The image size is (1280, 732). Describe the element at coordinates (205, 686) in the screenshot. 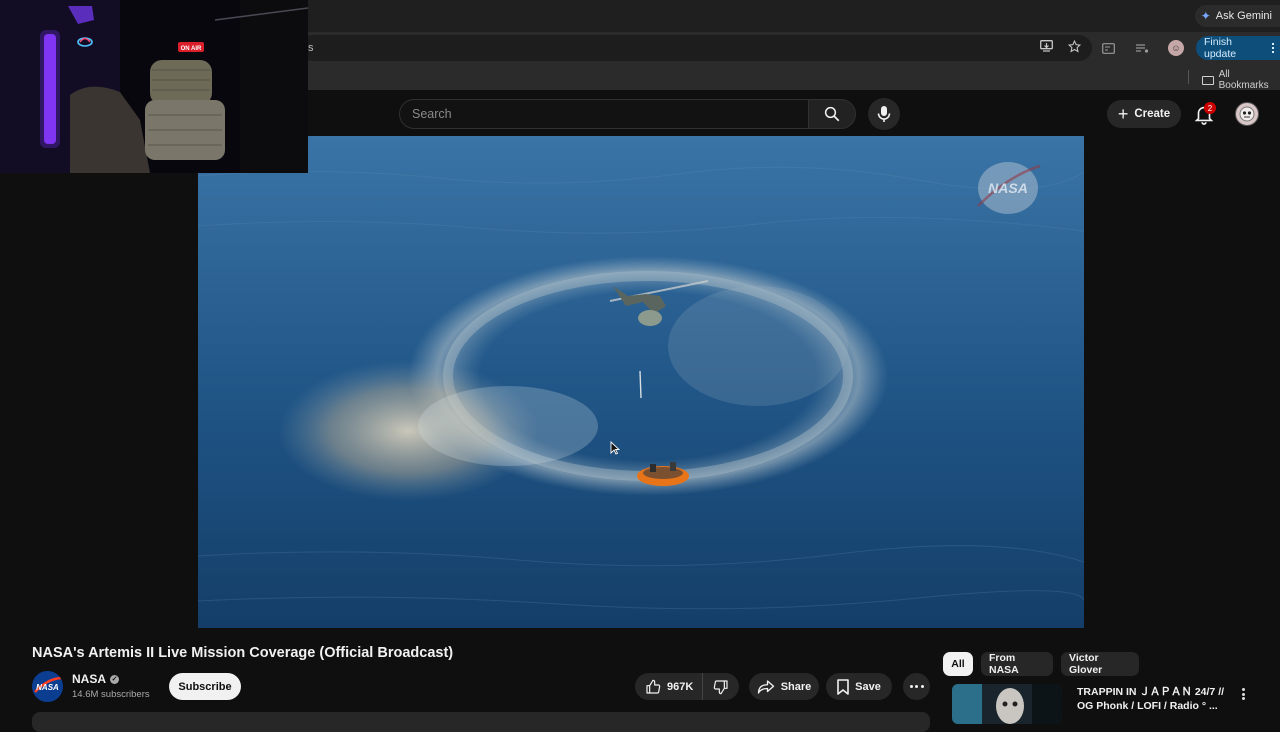

I see `subscribe-button: Subscribe` at that location.